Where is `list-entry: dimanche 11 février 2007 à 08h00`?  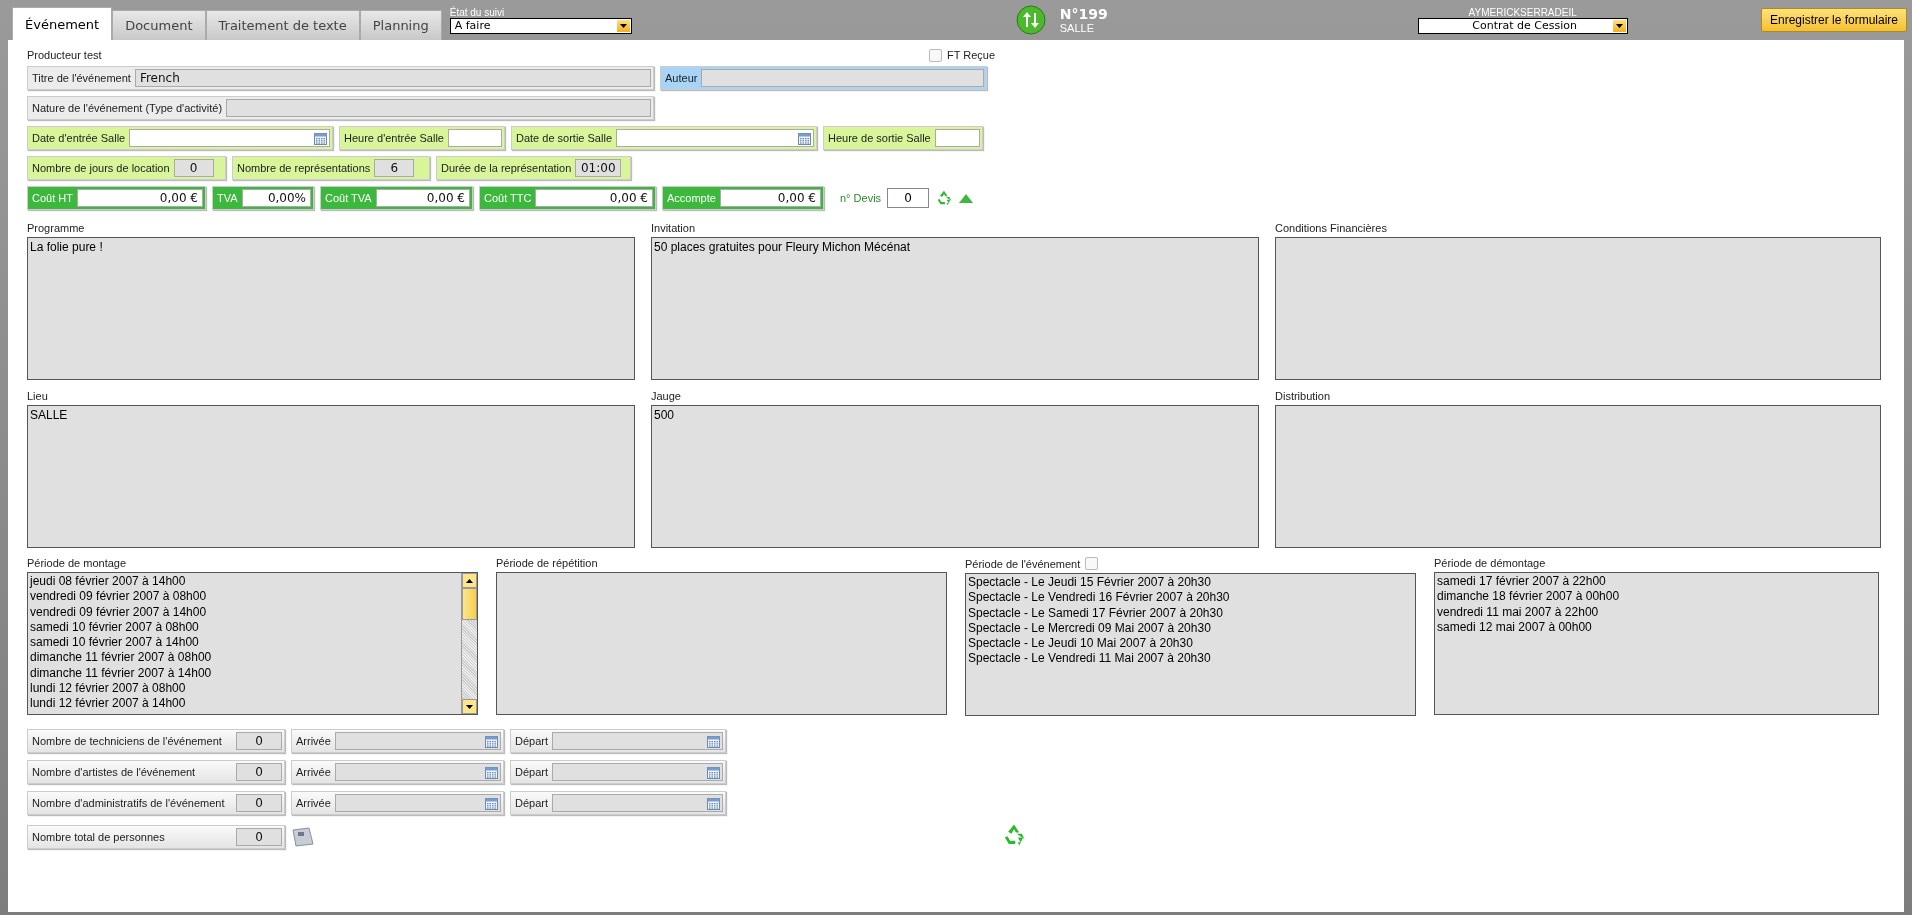
list-entry: dimanche 11 février 2007 à 08h00 is located at coordinates (244, 658).